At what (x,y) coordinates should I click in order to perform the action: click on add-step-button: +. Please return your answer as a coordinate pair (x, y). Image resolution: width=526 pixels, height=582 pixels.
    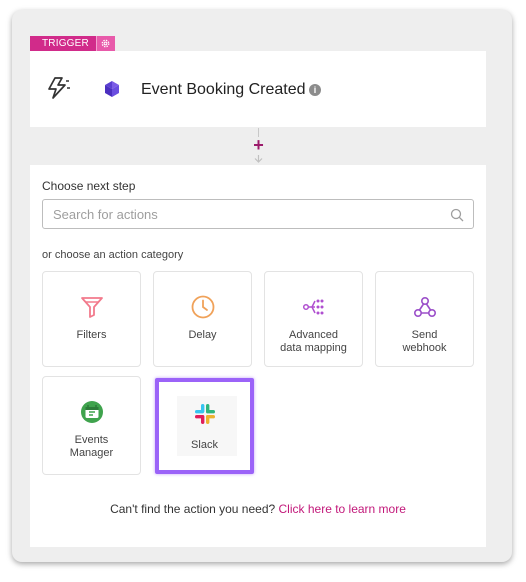
    Looking at the image, I should click on (258, 145).